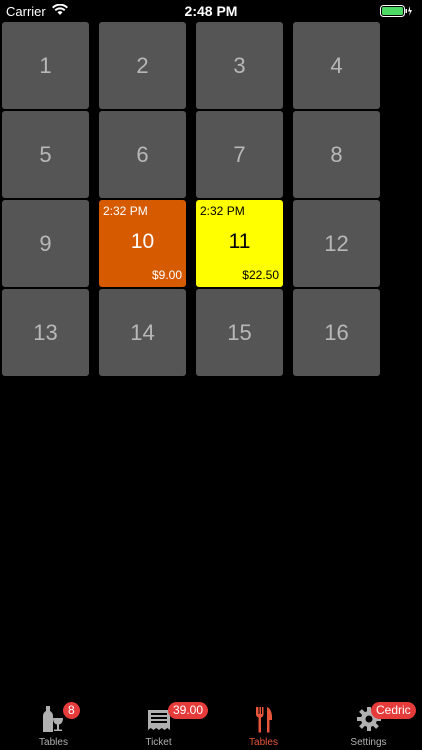  I want to click on table-number: 15, so click(239, 332).